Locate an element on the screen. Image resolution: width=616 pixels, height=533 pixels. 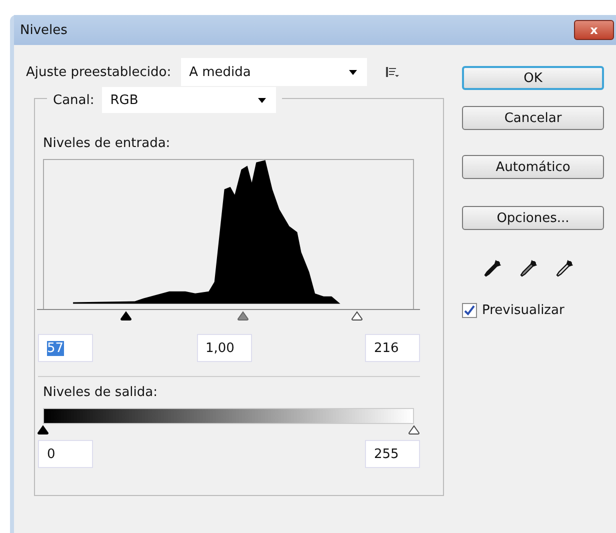
preview-label: Previsualizar is located at coordinates (523, 310).